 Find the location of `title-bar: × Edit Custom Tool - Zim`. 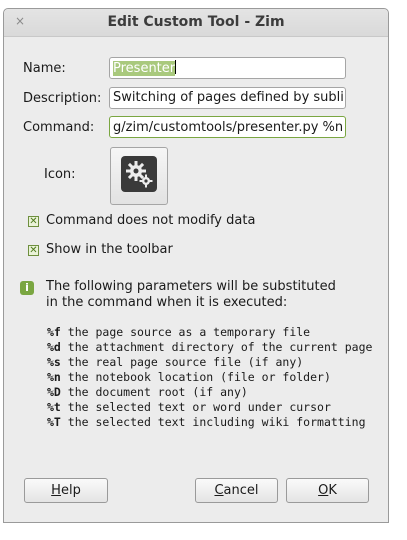

title-bar: × Edit Custom Tool - Zim is located at coordinates (196, 23).